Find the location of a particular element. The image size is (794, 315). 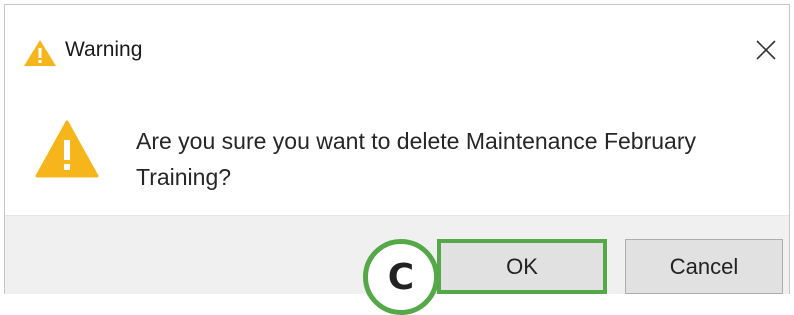

cancel-button: Cancel is located at coordinates (704, 266).